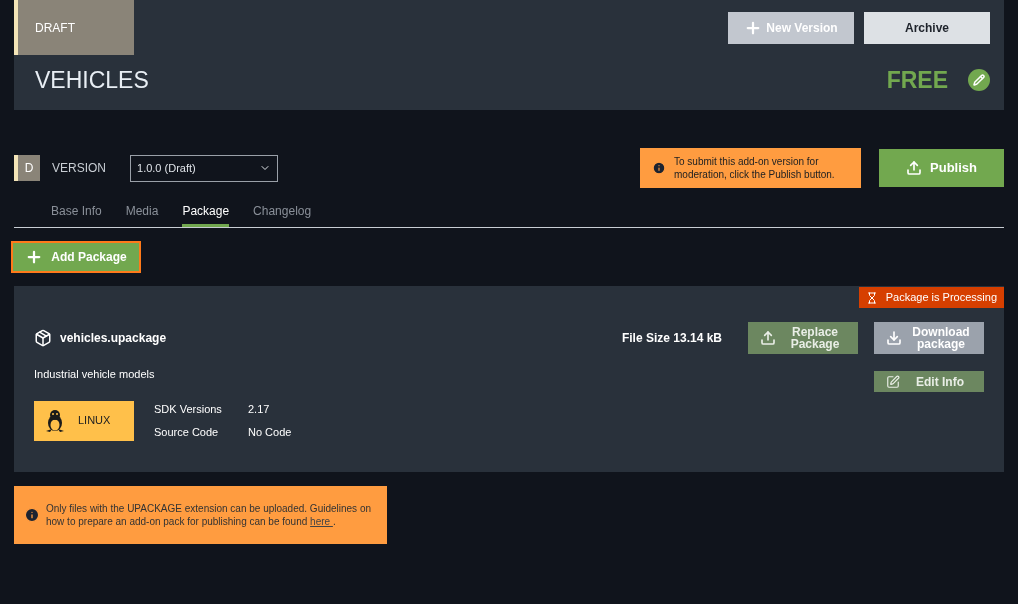 This screenshot has height=604, width=1018. Describe the element at coordinates (74, 27) in the screenshot. I see `status-badge: DRAFT` at that location.